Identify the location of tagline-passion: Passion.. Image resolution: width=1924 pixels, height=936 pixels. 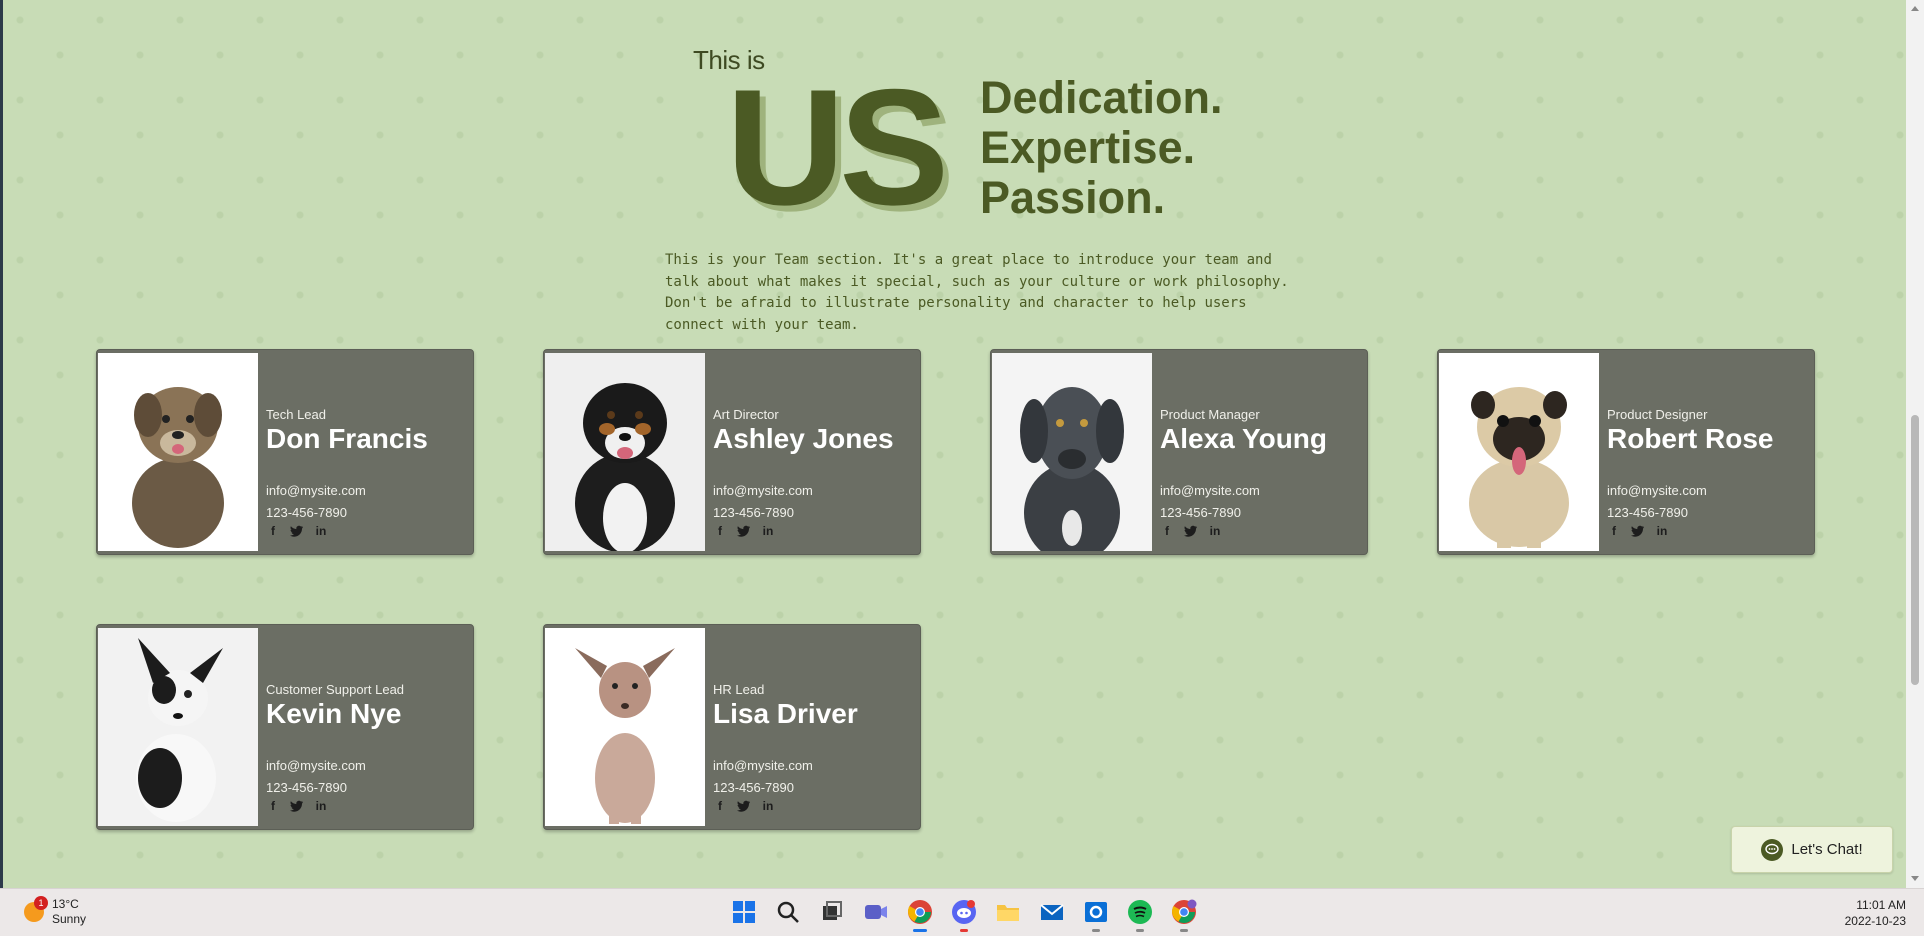
(1073, 197).